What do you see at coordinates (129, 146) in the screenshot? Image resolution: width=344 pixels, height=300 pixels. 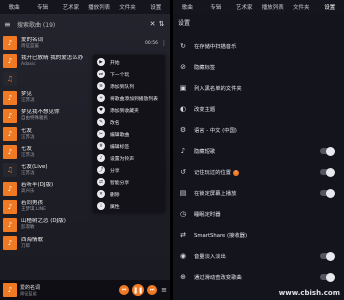 I see `menu-item-edit-tags: # 编辑标签` at bounding box center [129, 146].